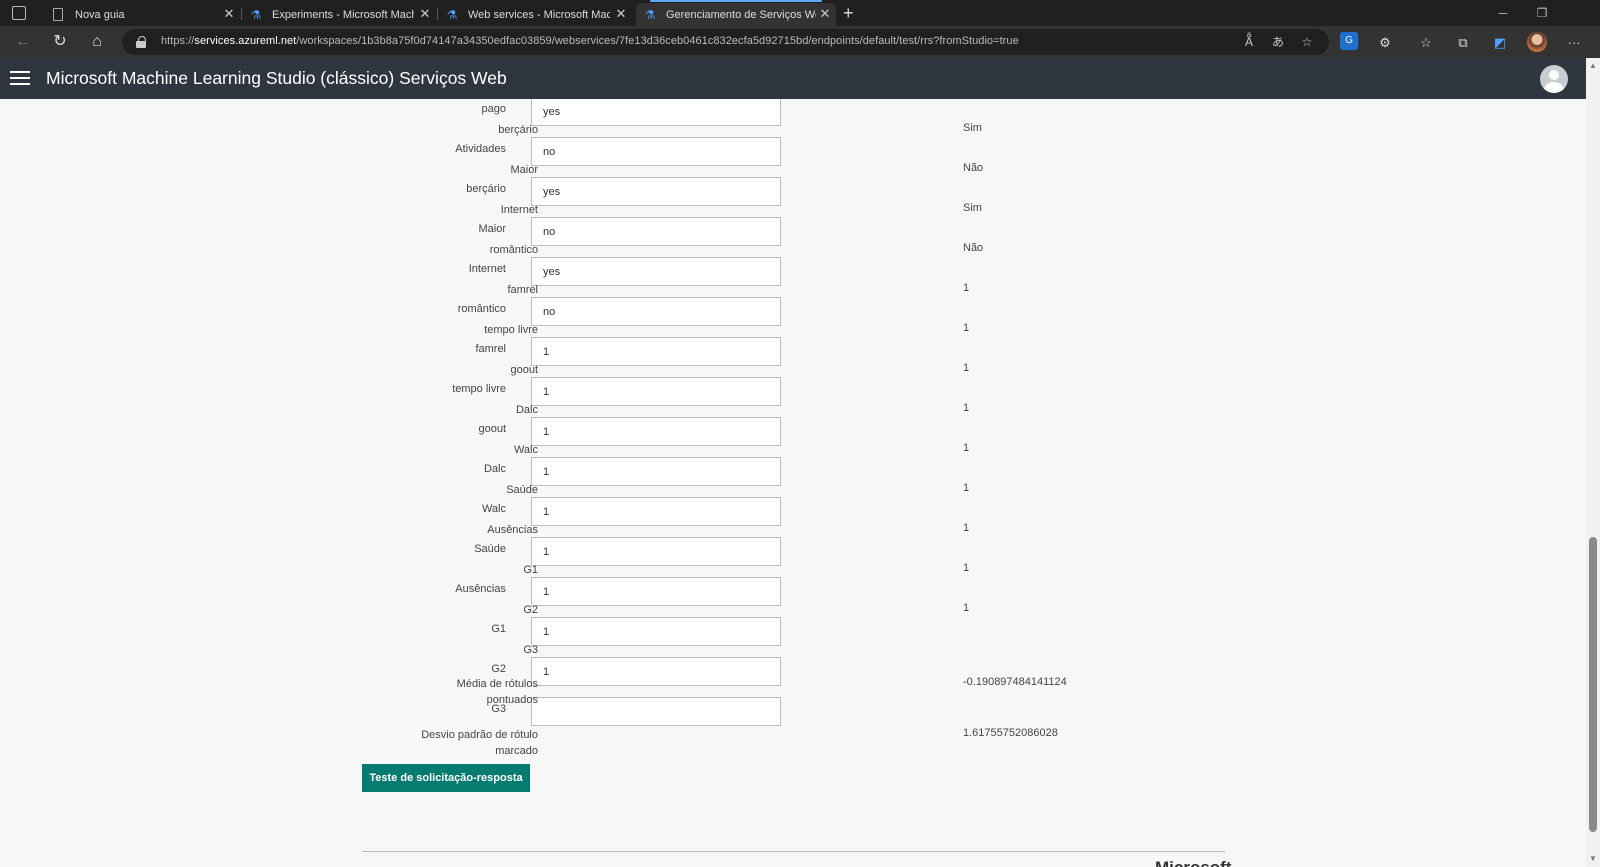  I want to click on output-value: 1.61755752086028, so click(1010, 733).